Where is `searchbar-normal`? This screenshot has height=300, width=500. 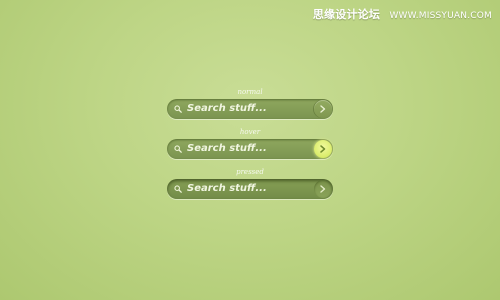 searchbar-normal is located at coordinates (250, 109).